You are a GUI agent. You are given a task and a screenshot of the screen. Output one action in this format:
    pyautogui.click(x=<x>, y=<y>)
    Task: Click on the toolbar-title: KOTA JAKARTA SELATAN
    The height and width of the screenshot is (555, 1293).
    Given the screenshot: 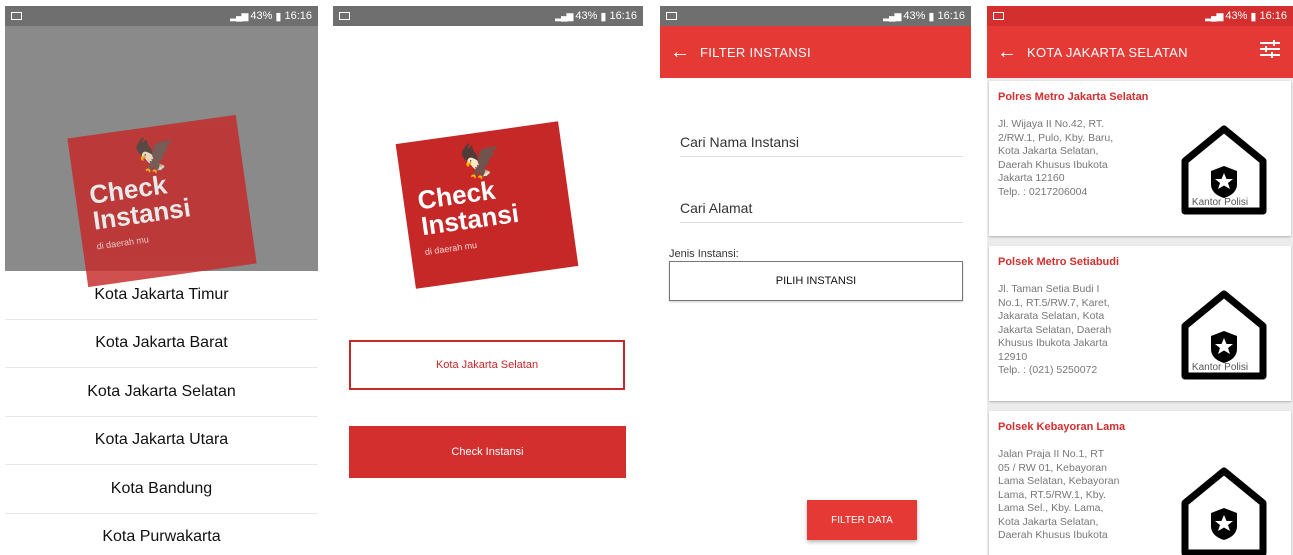 What is the action you would take?
    pyautogui.click(x=1107, y=52)
    